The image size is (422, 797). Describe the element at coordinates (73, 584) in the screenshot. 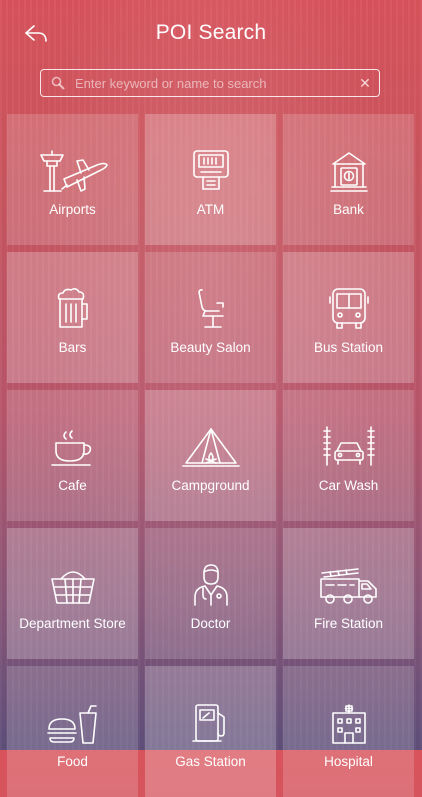

I see `shopping-basket-icon` at that location.